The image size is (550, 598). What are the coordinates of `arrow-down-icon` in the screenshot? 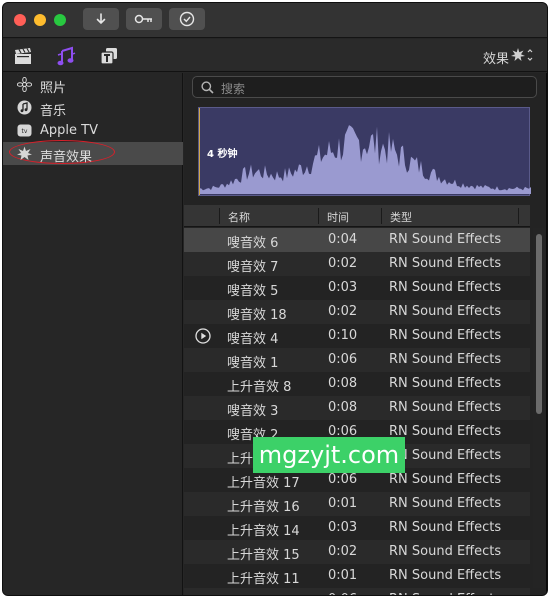 It's located at (101, 19).